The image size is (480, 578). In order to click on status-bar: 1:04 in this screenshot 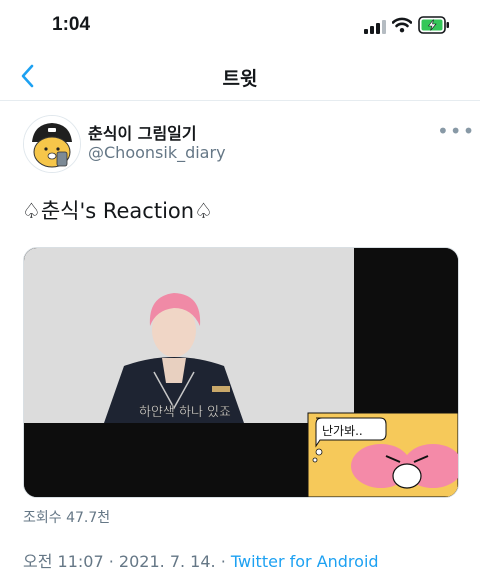, I will do `click(240, 26)`.